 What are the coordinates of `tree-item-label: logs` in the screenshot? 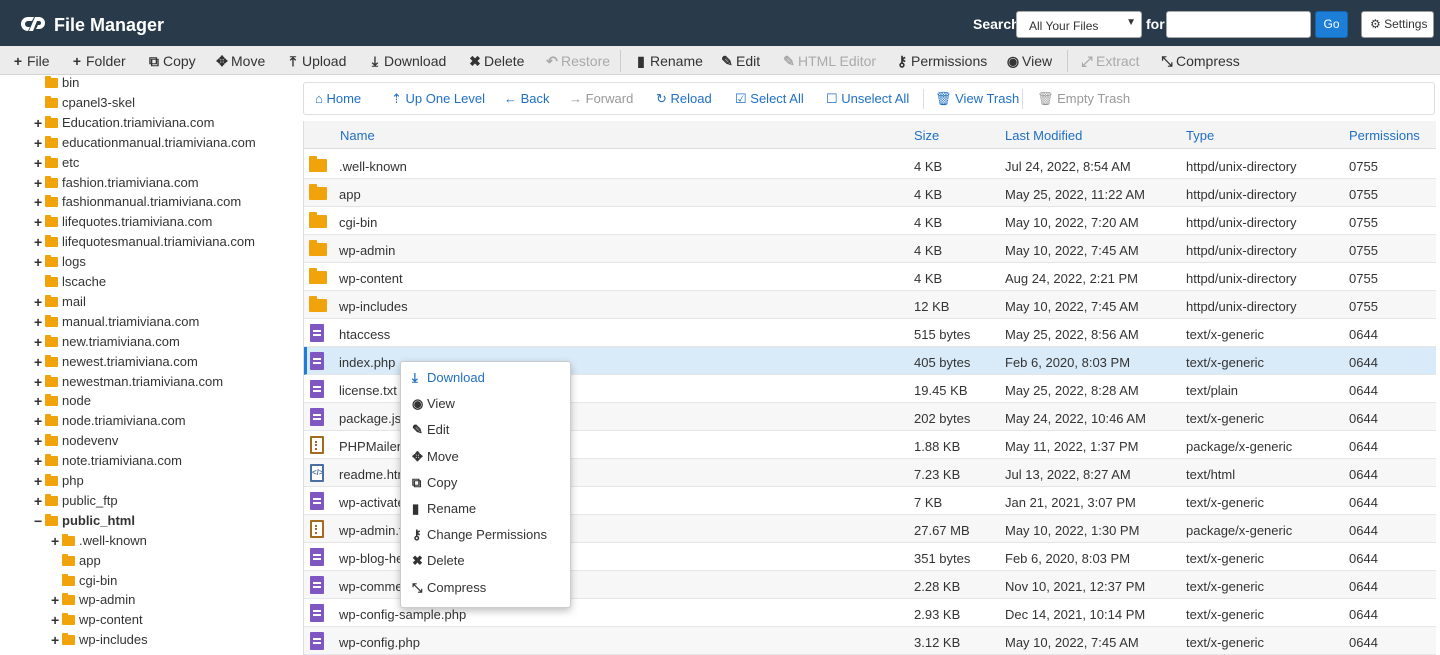 It's located at (74, 262).